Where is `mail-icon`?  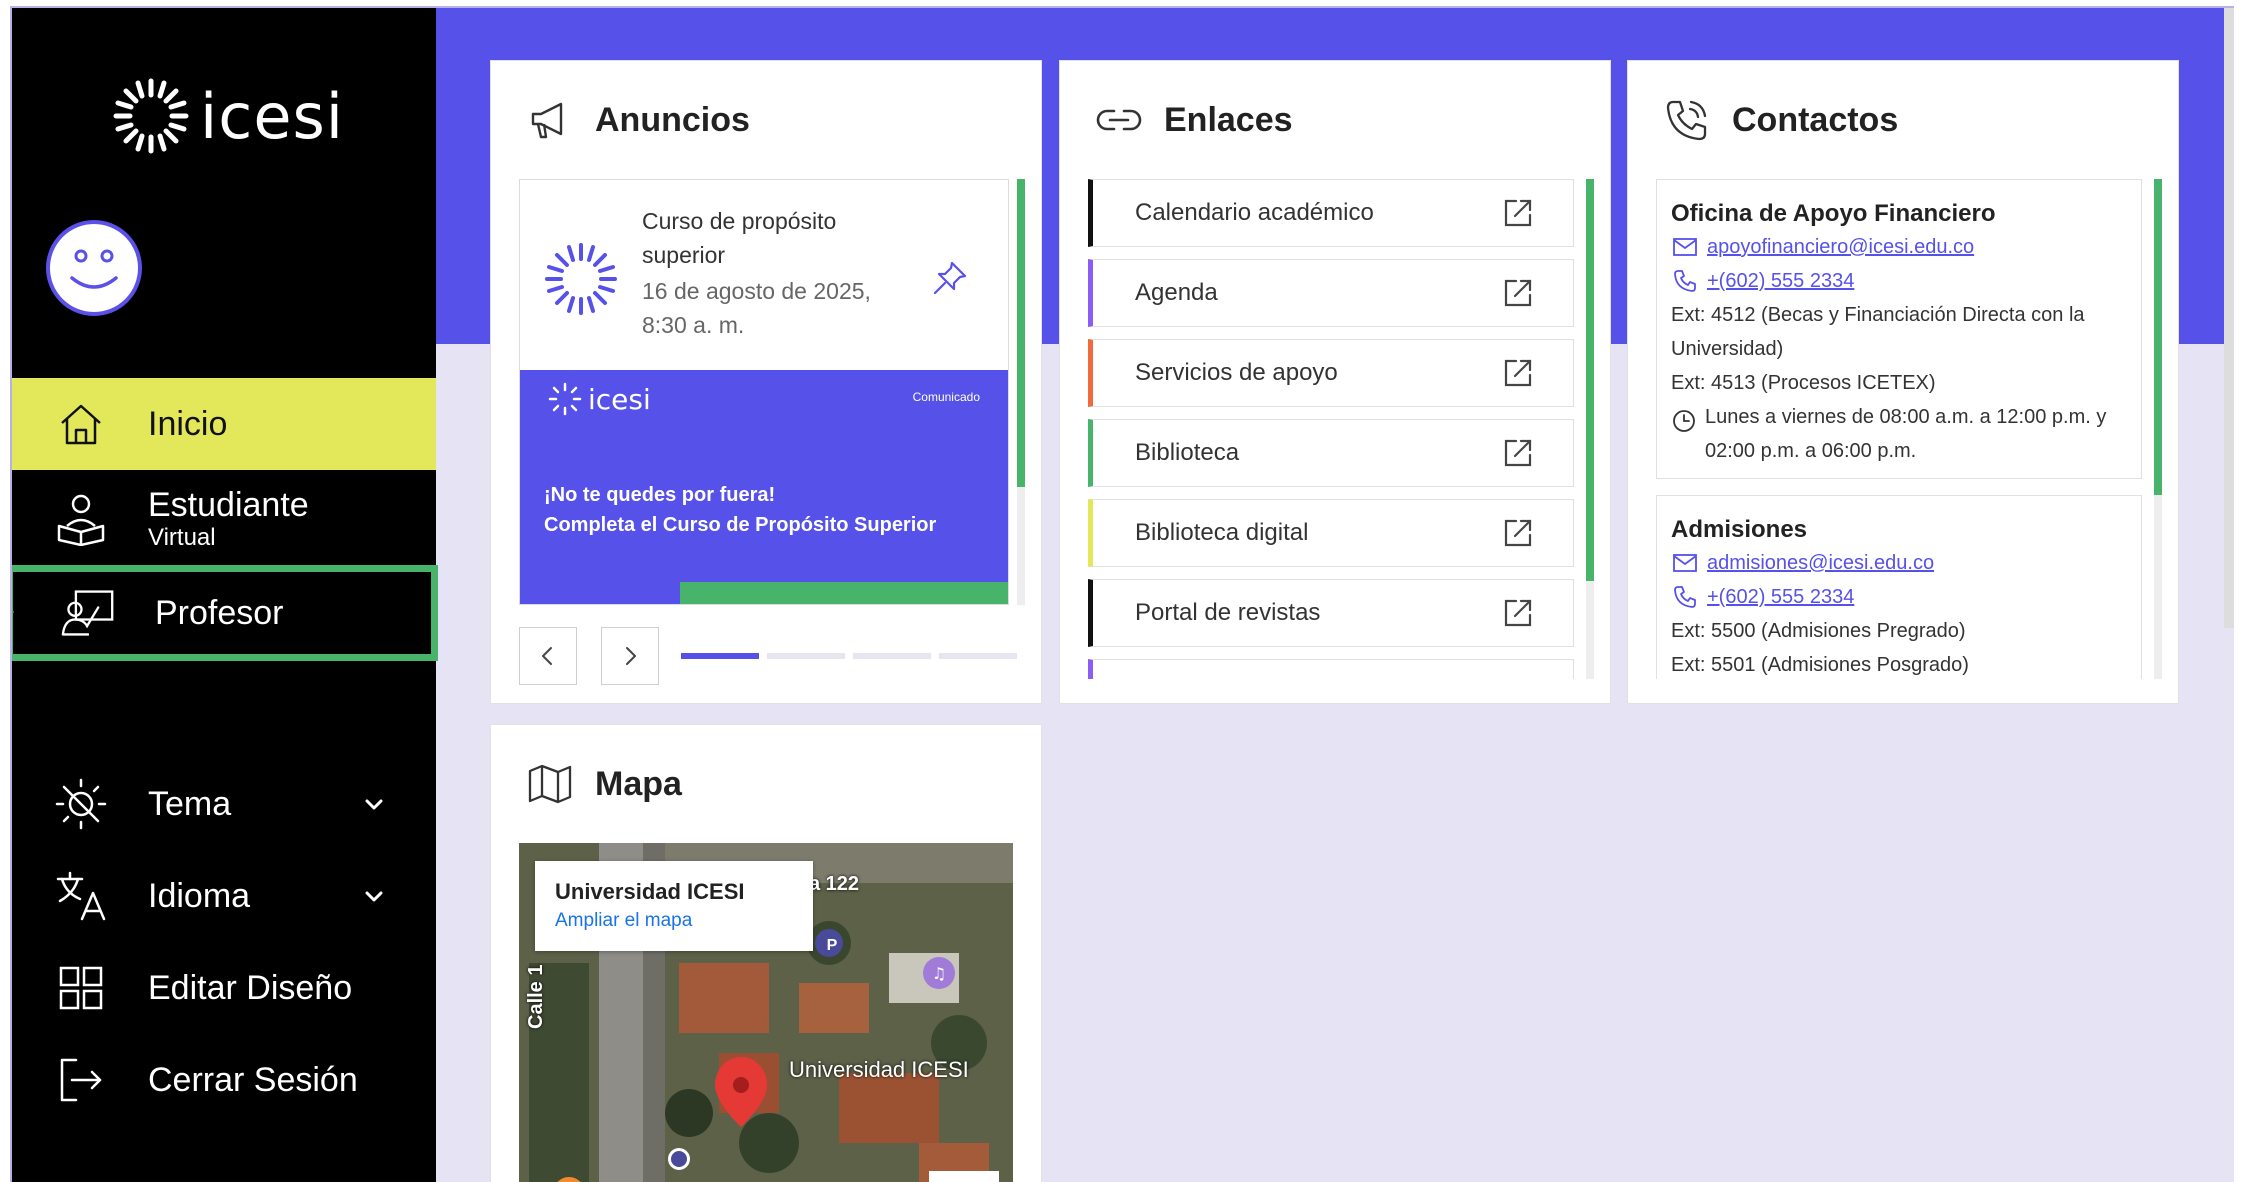
mail-icon is located at coordinates (1685, 247).